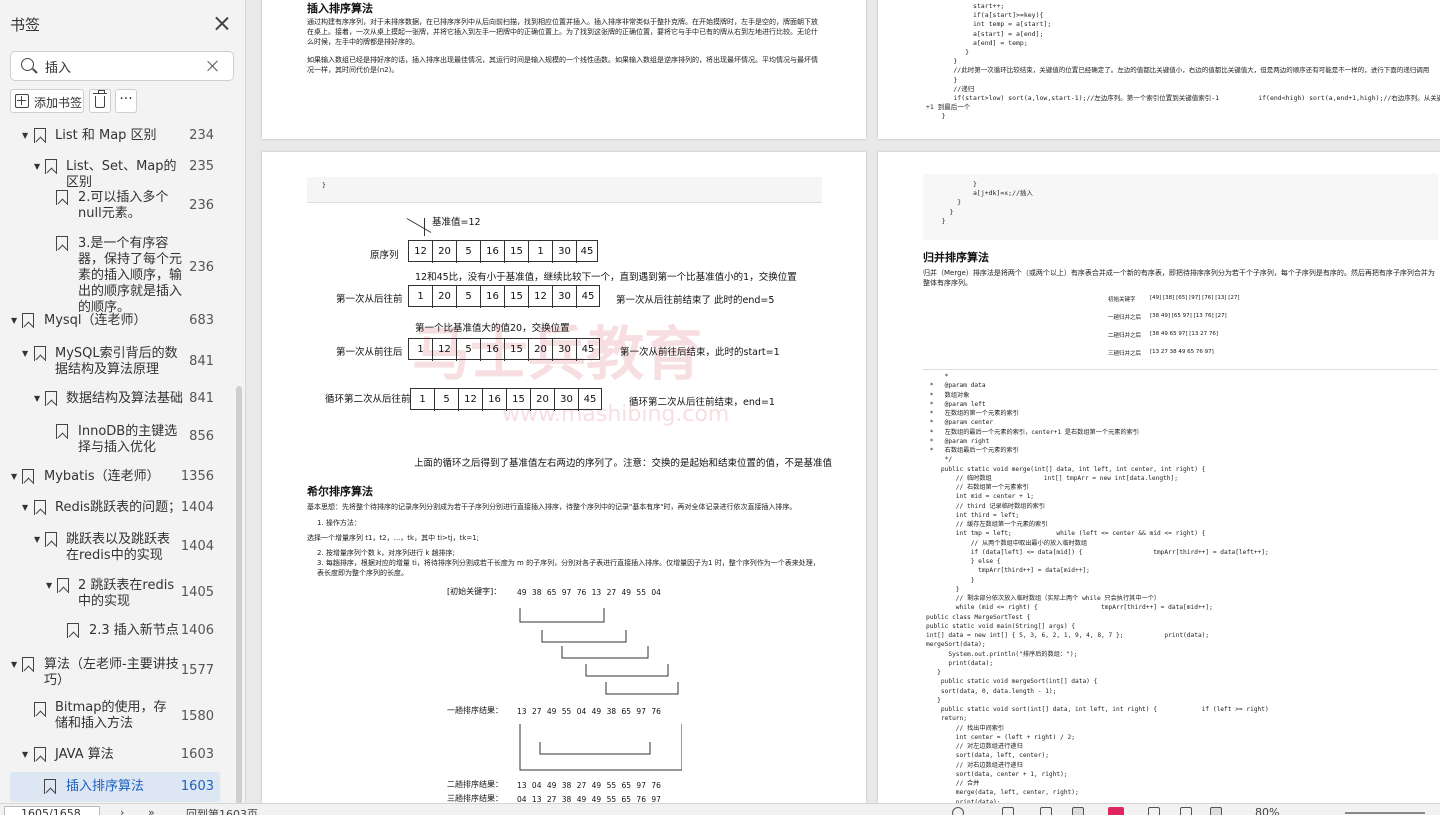 Image resolution: width=1440 pixels, height=815 pixels. Describe the element at coordinates (126, 101) in the screenshot. I see `more-options-button: ···` at that location.